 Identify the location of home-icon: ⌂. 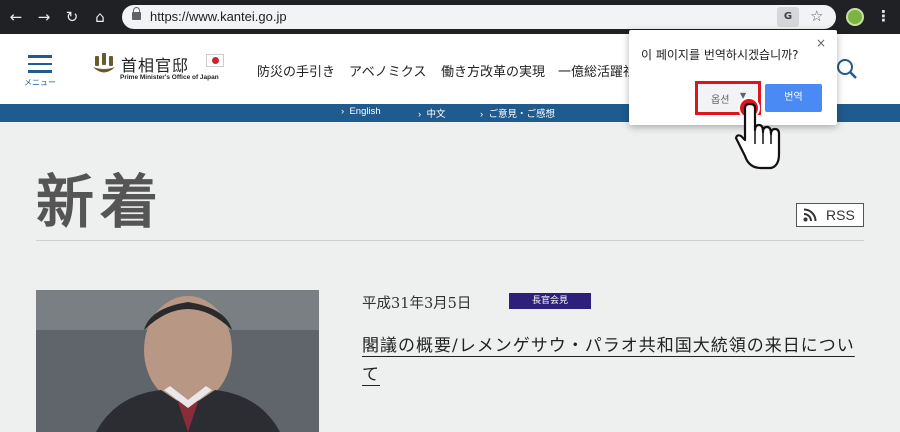
(100, 17).